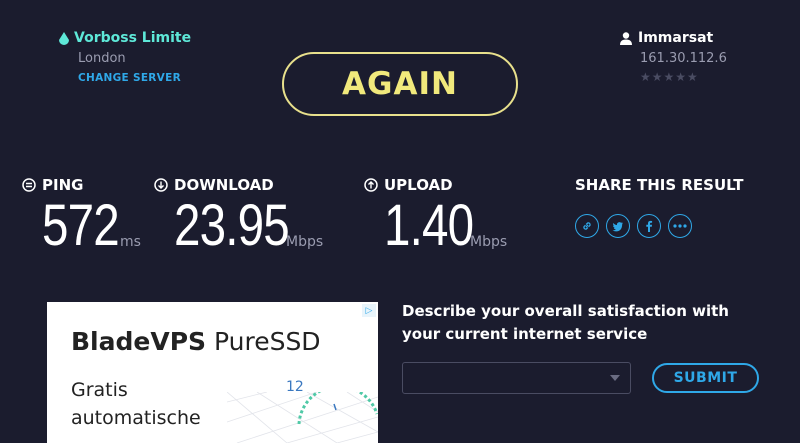 This screenshot has width=800, height=443. Describe the element at coordinates (99, 390) in the screenshot. I see `ad-body-line1: Gratis` at that location.